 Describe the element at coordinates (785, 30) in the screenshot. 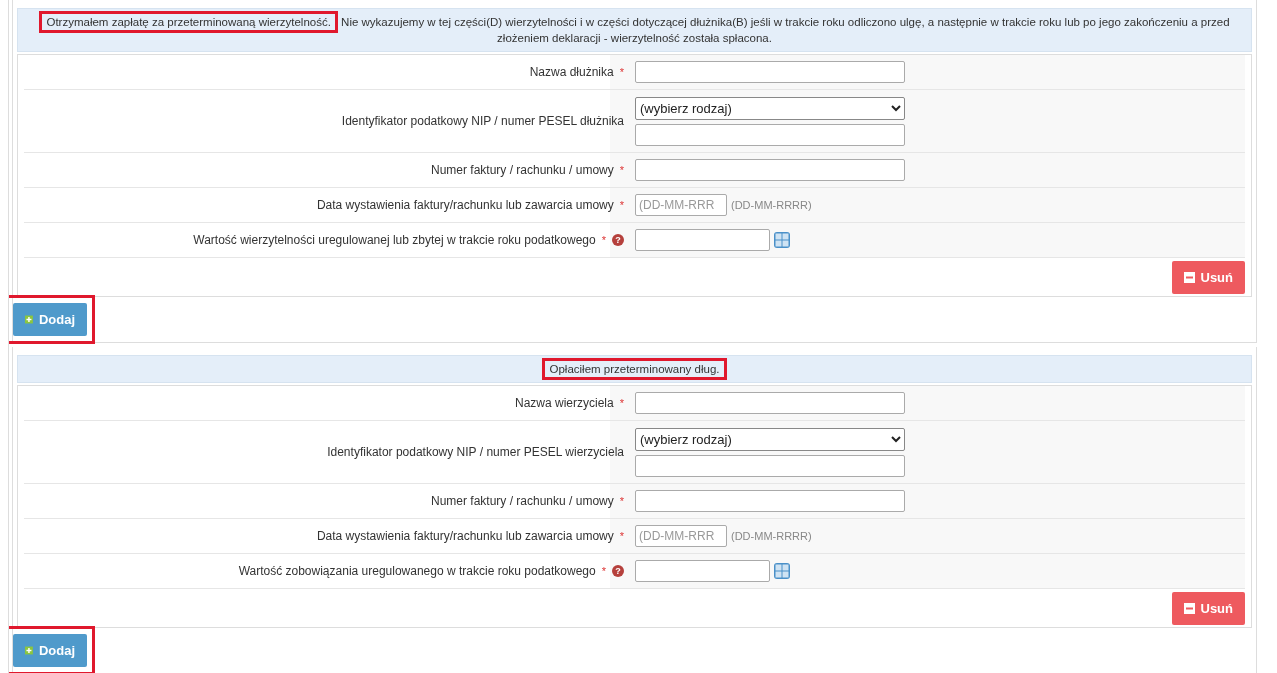

I see `section-note: Nie wykazujemy w tej części(D) wierzytelności i w części dotyczącej dłużnika(B) jeśli w trakcie roku odliczono ulgę, a następnie w trakcie roku lub po jego zakończeniu a przed złożeniem deklaracji - wierzytelność została spłacona.` at that location.